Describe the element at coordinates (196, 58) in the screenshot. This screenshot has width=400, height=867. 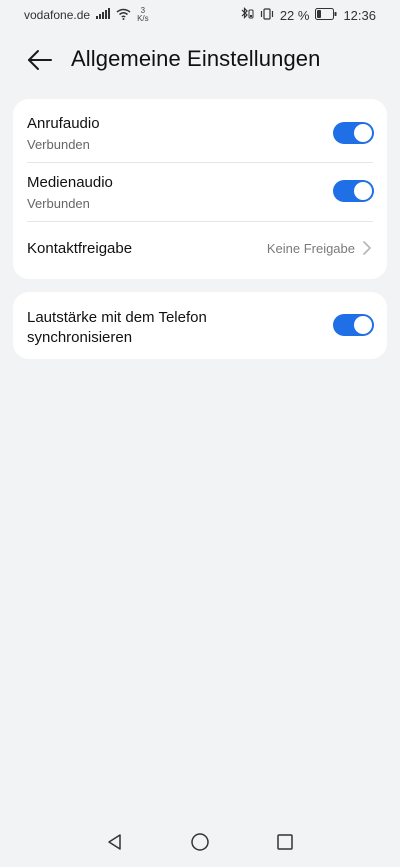
I see `page-title: Allgemeine Einstellungen` at that location.